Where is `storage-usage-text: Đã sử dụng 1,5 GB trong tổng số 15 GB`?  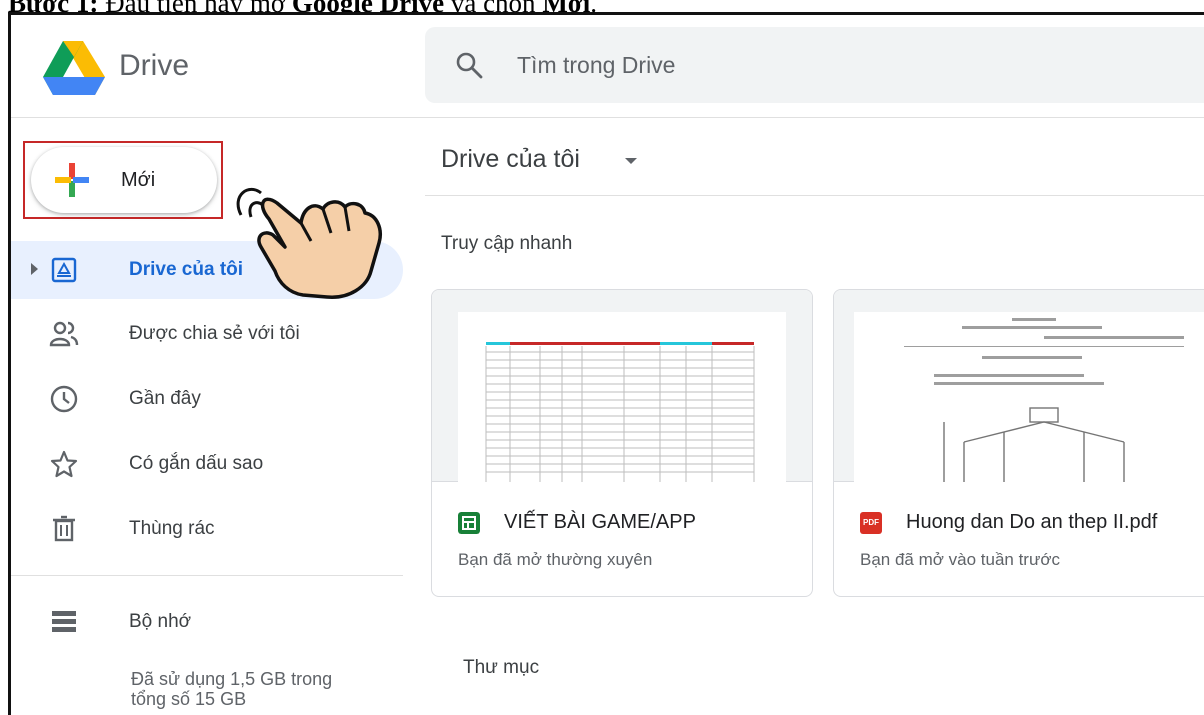 storage-usage-text: Đã sử dụng 1,5 GB trong tổng số 15 GB is located at coordinates (261, 689).